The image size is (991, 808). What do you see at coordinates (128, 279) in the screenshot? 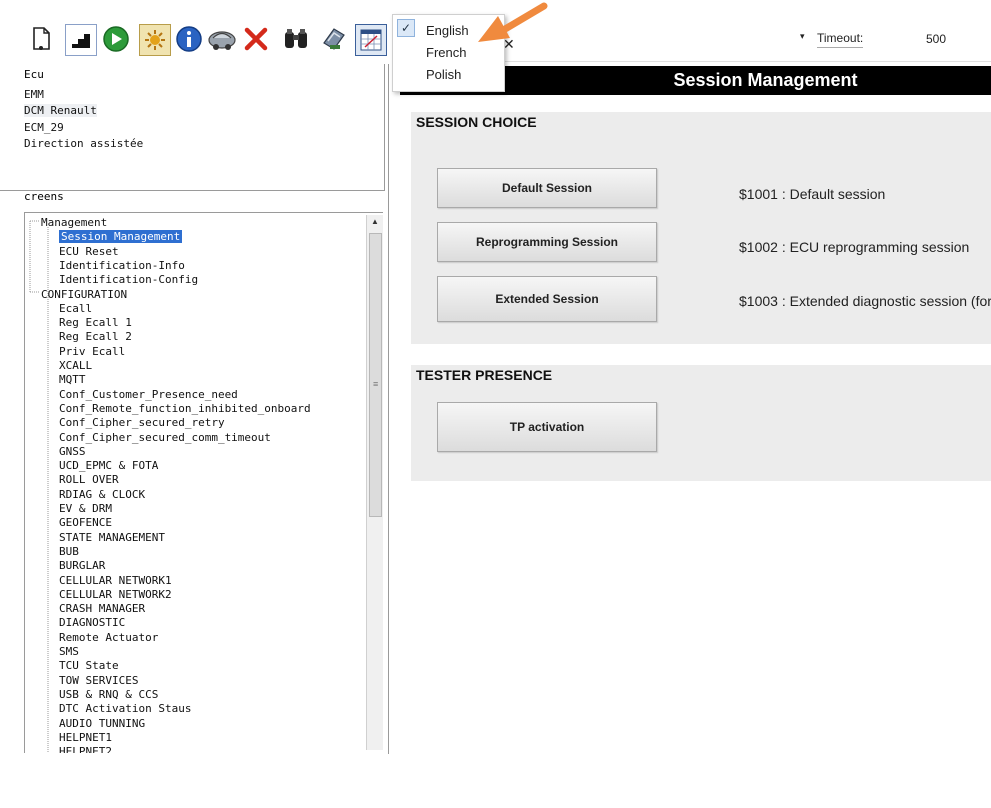
I see `tree-item: Identification-Config` at bounding box center [128, 279].